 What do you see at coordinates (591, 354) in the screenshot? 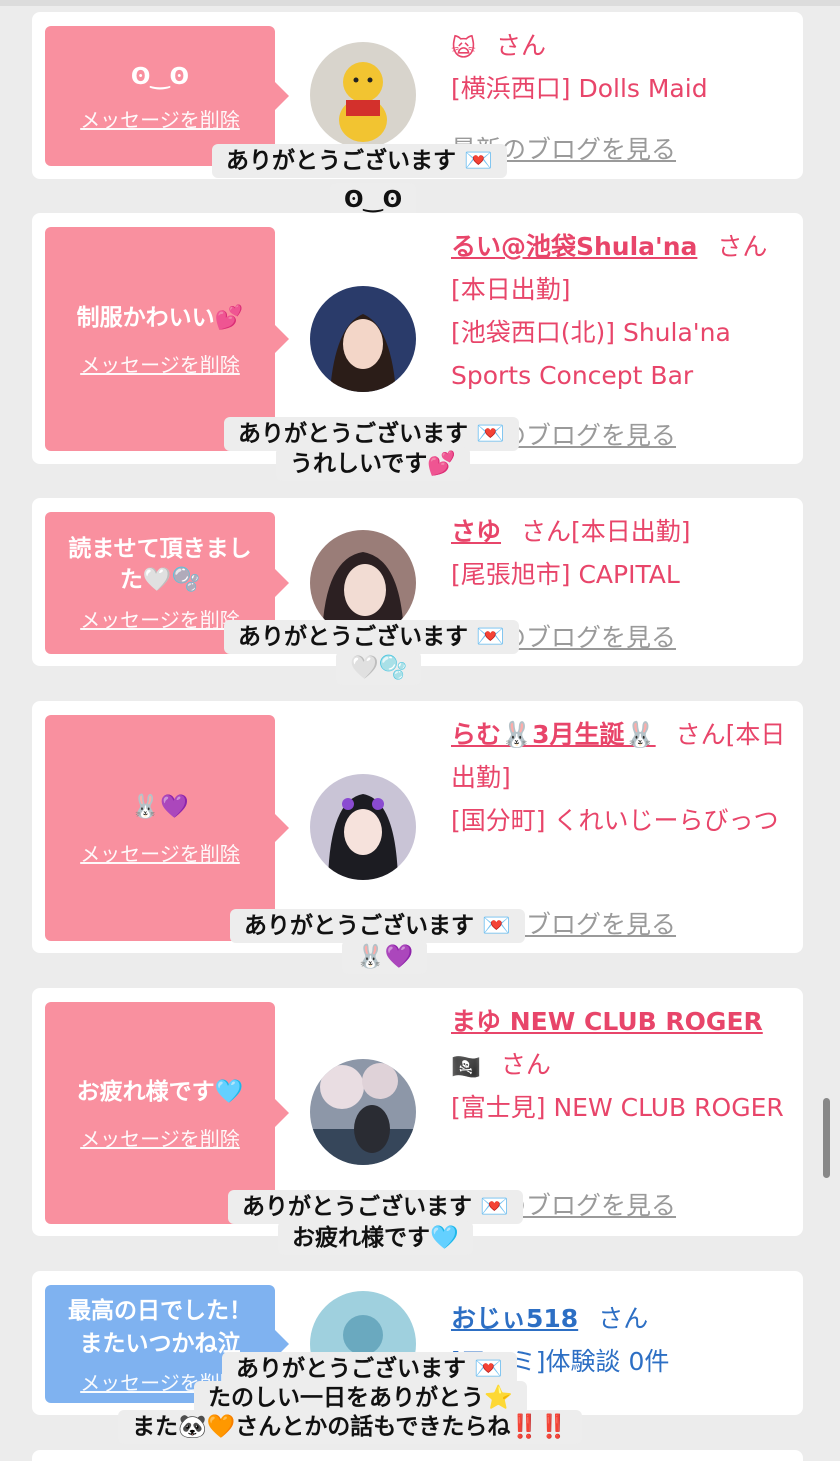
I see `shop-name: [池袋西口(北)] Shula'na Sports Concept Bar` at bounding box center [591, 354].